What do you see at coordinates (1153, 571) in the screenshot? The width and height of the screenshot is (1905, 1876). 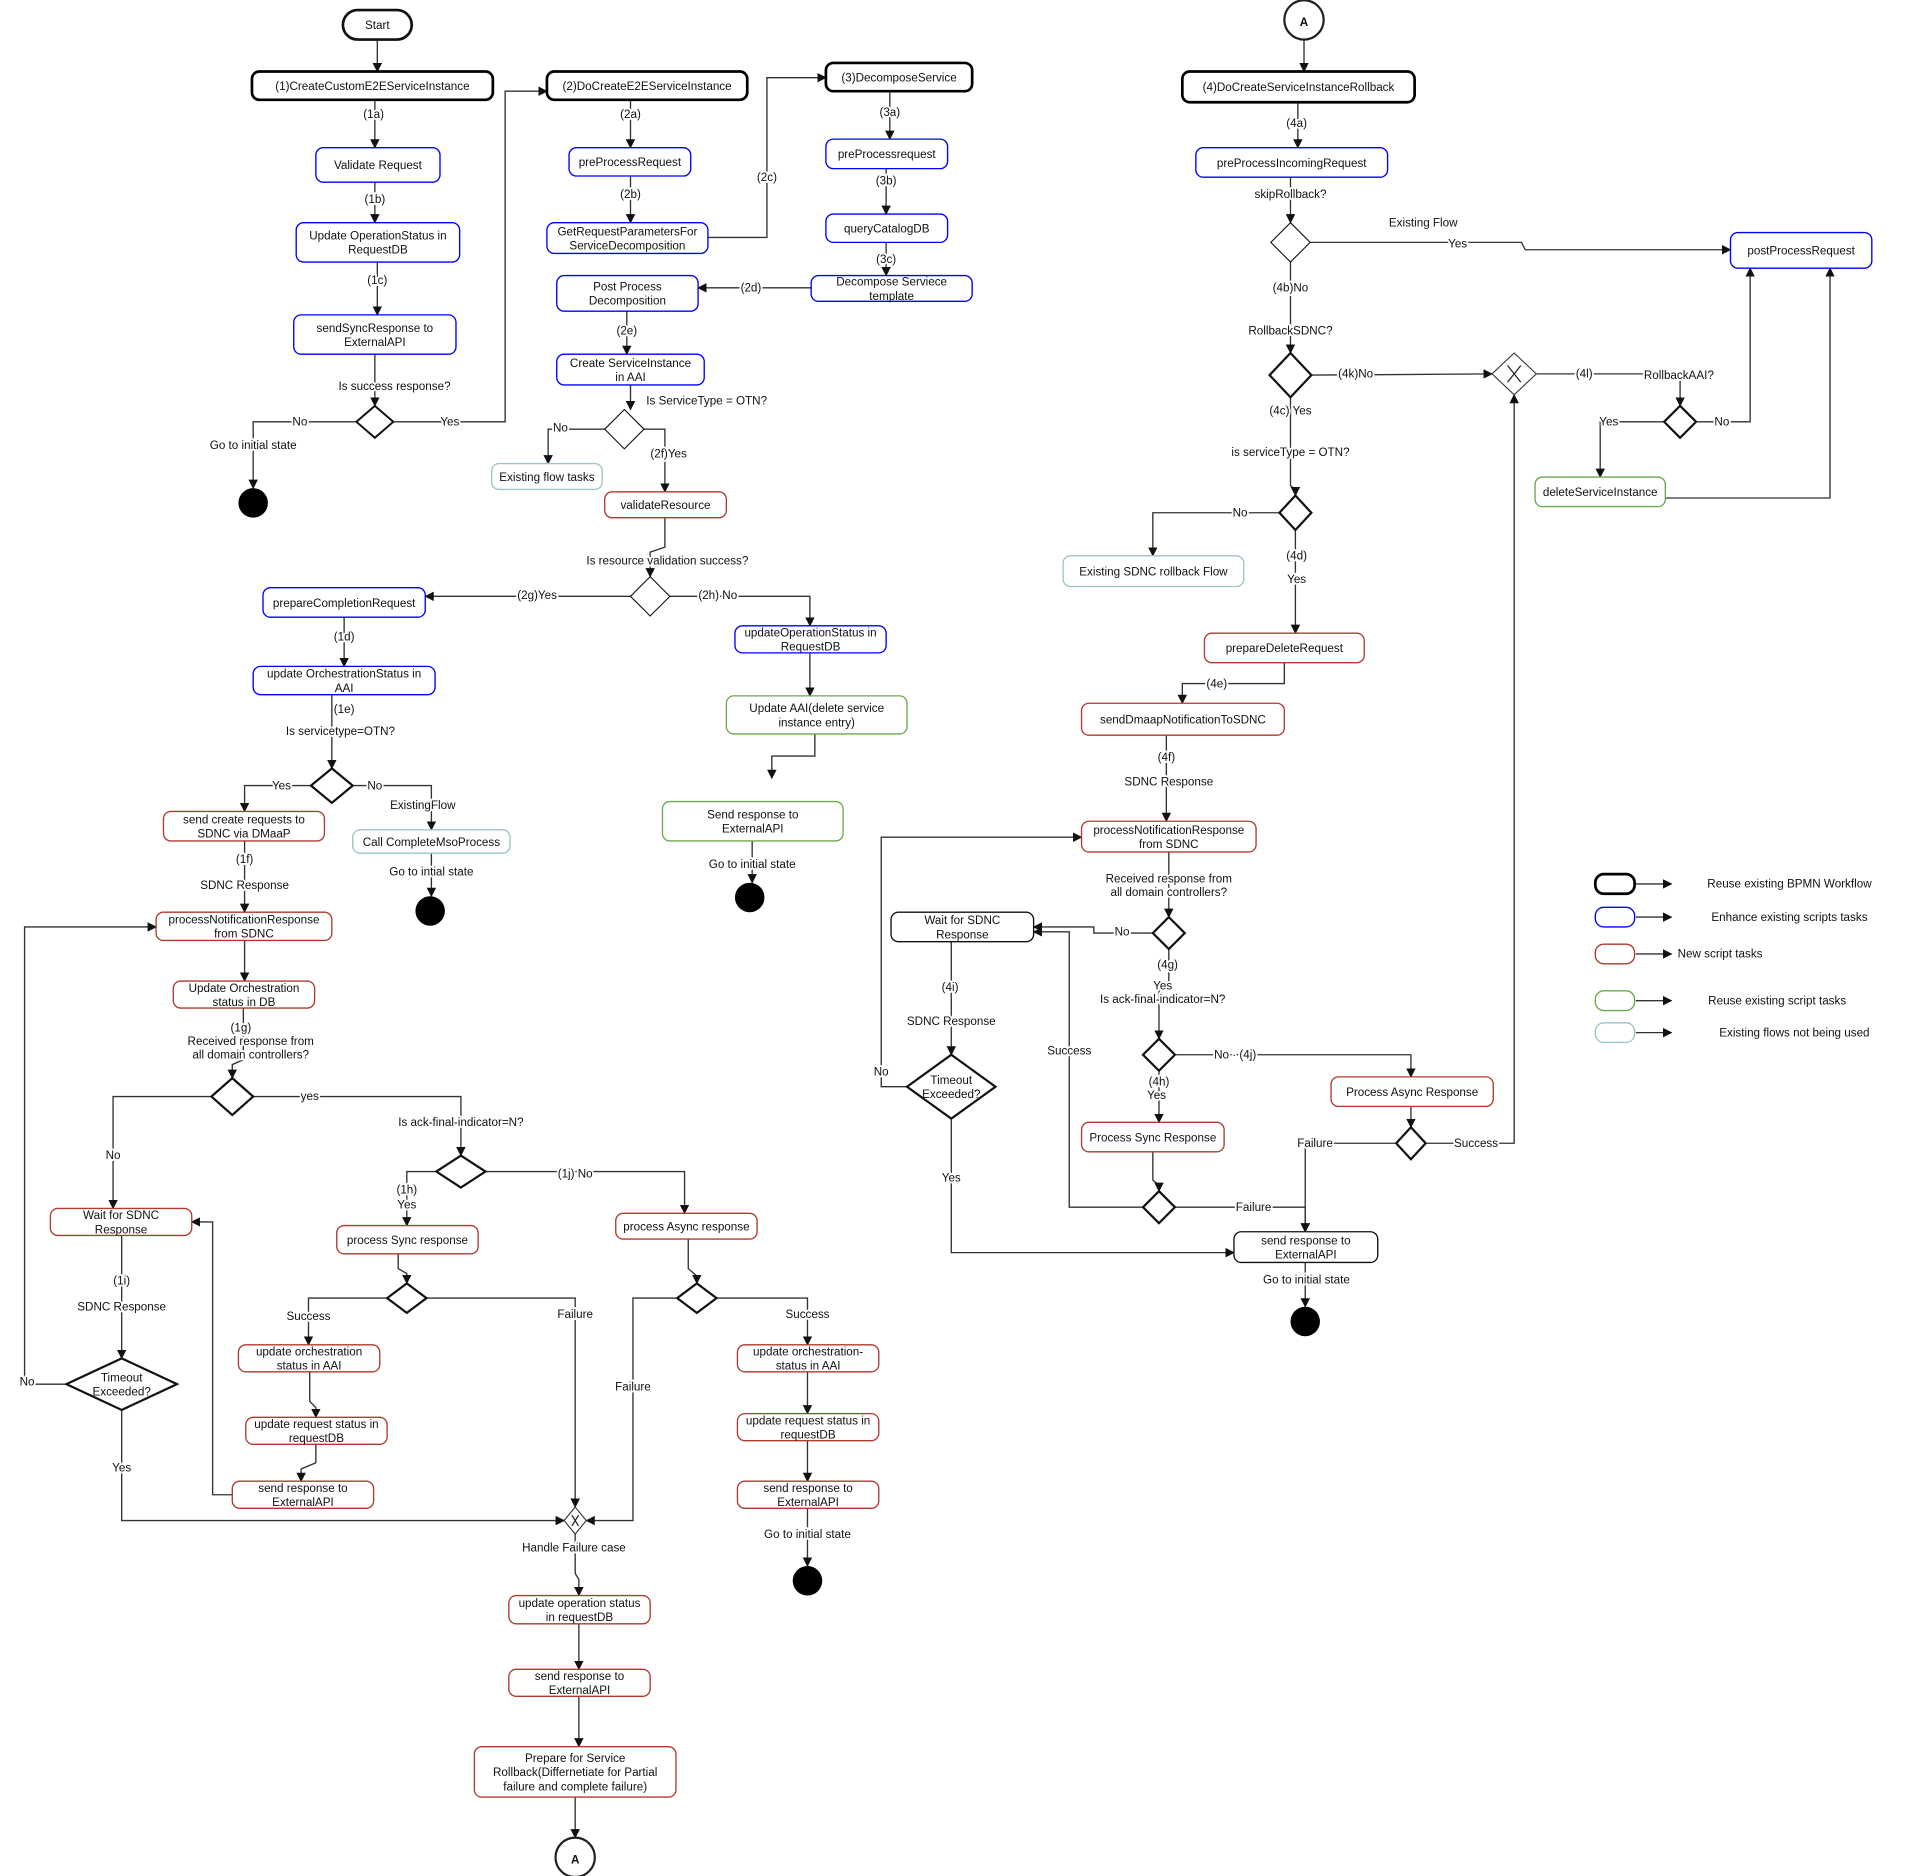 I see `node-nT3: Existing SDNC rollback Flow` at bounding box center [1153, 571].